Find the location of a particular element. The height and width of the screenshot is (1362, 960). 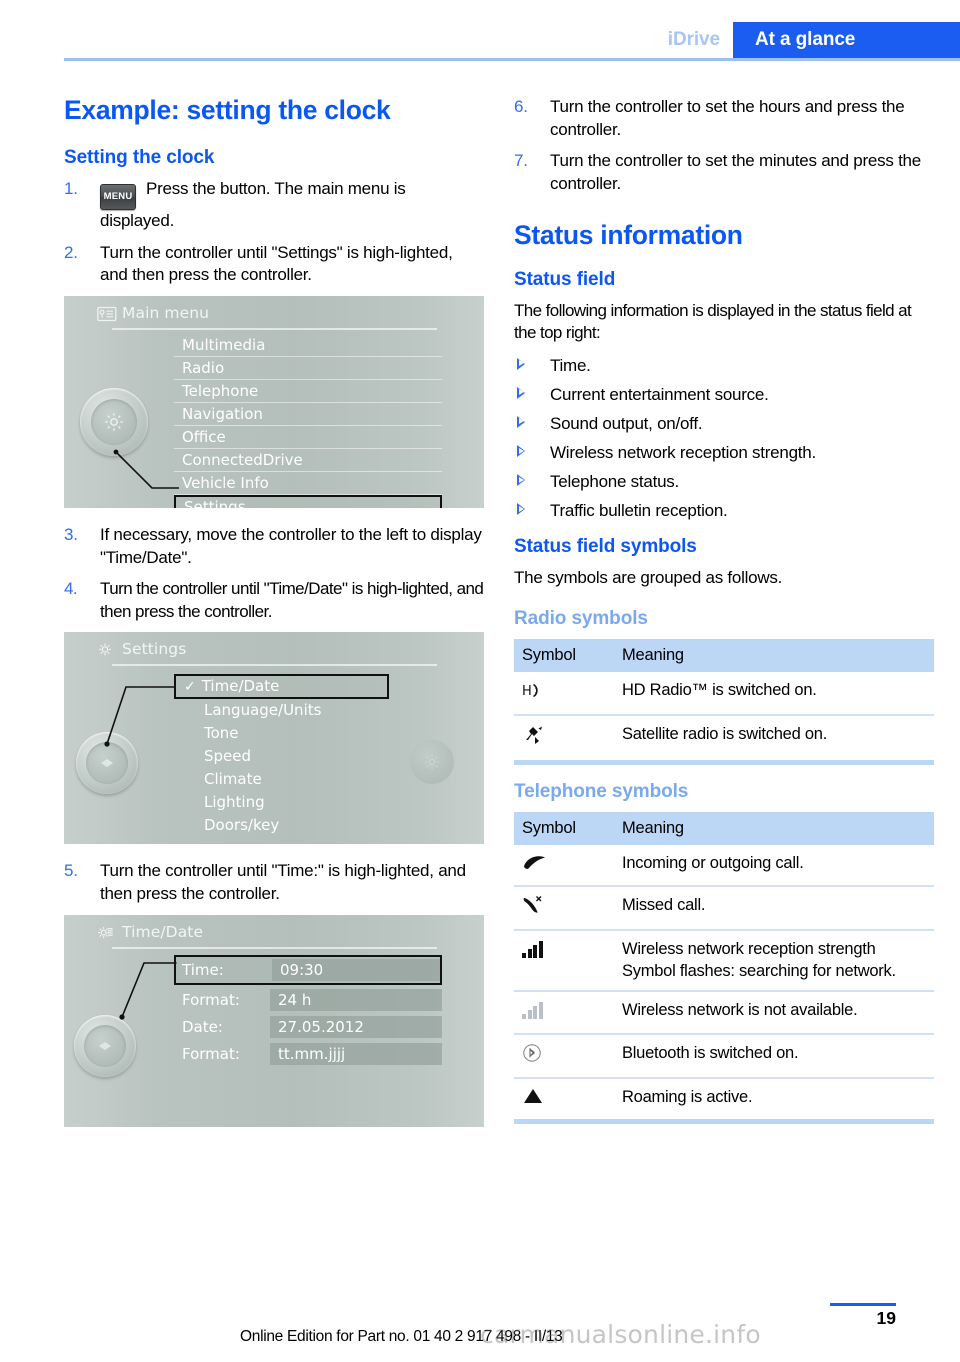

menu-item-radio: Radio is located at coordinates (308, 368).